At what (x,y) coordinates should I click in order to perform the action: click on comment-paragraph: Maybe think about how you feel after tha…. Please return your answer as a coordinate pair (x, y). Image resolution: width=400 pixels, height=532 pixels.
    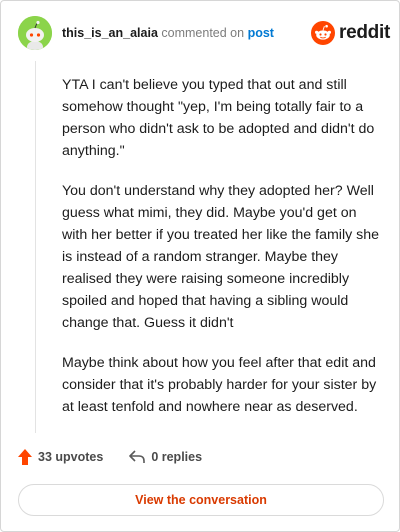
    Looking at the image, I should click on (219, 385).